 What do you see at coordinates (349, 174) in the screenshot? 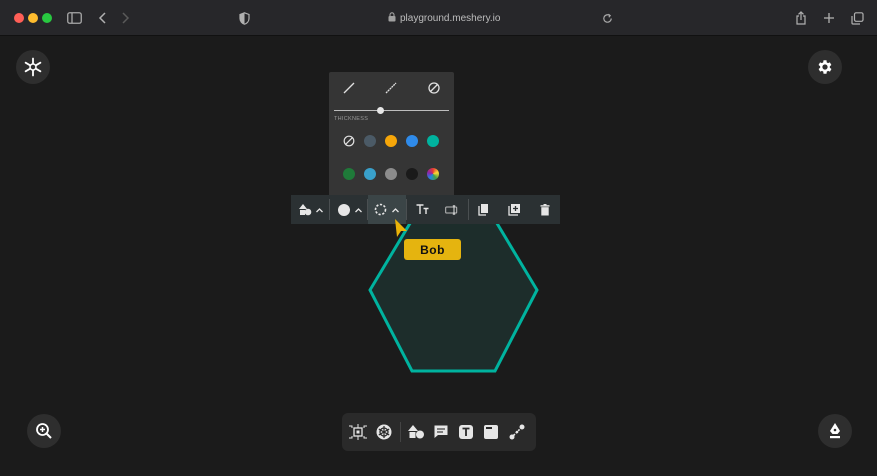
I see `color-swatch-green` at bounding box center [349, 174].